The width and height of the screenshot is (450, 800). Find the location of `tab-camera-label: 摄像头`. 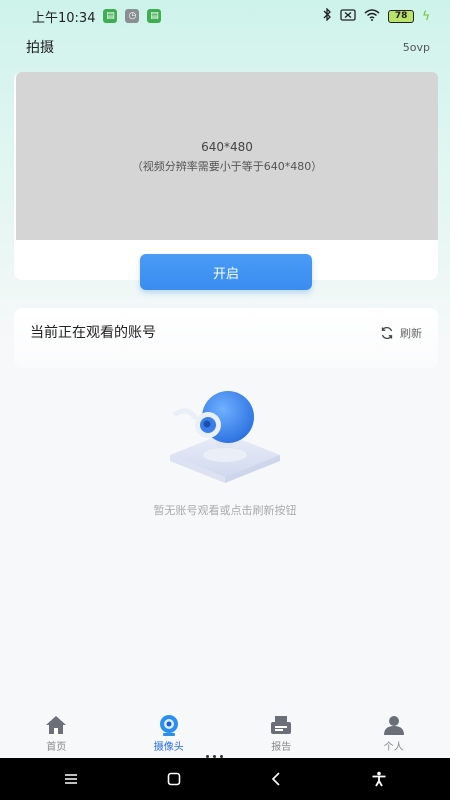

tab-camera-label: 摄像头 is located at coordinates (168, 747).